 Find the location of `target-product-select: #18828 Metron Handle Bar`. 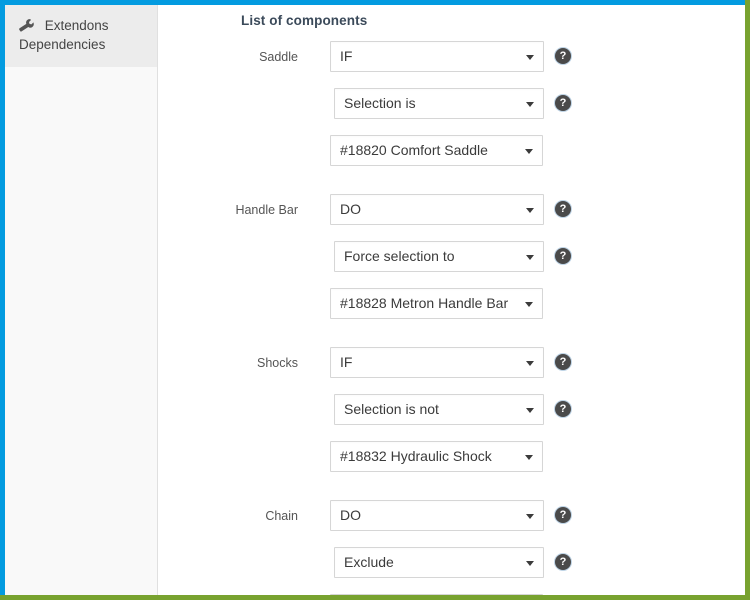

target-product-select: #18828 Metron Handle Bar is located at coordinates (436, 303).